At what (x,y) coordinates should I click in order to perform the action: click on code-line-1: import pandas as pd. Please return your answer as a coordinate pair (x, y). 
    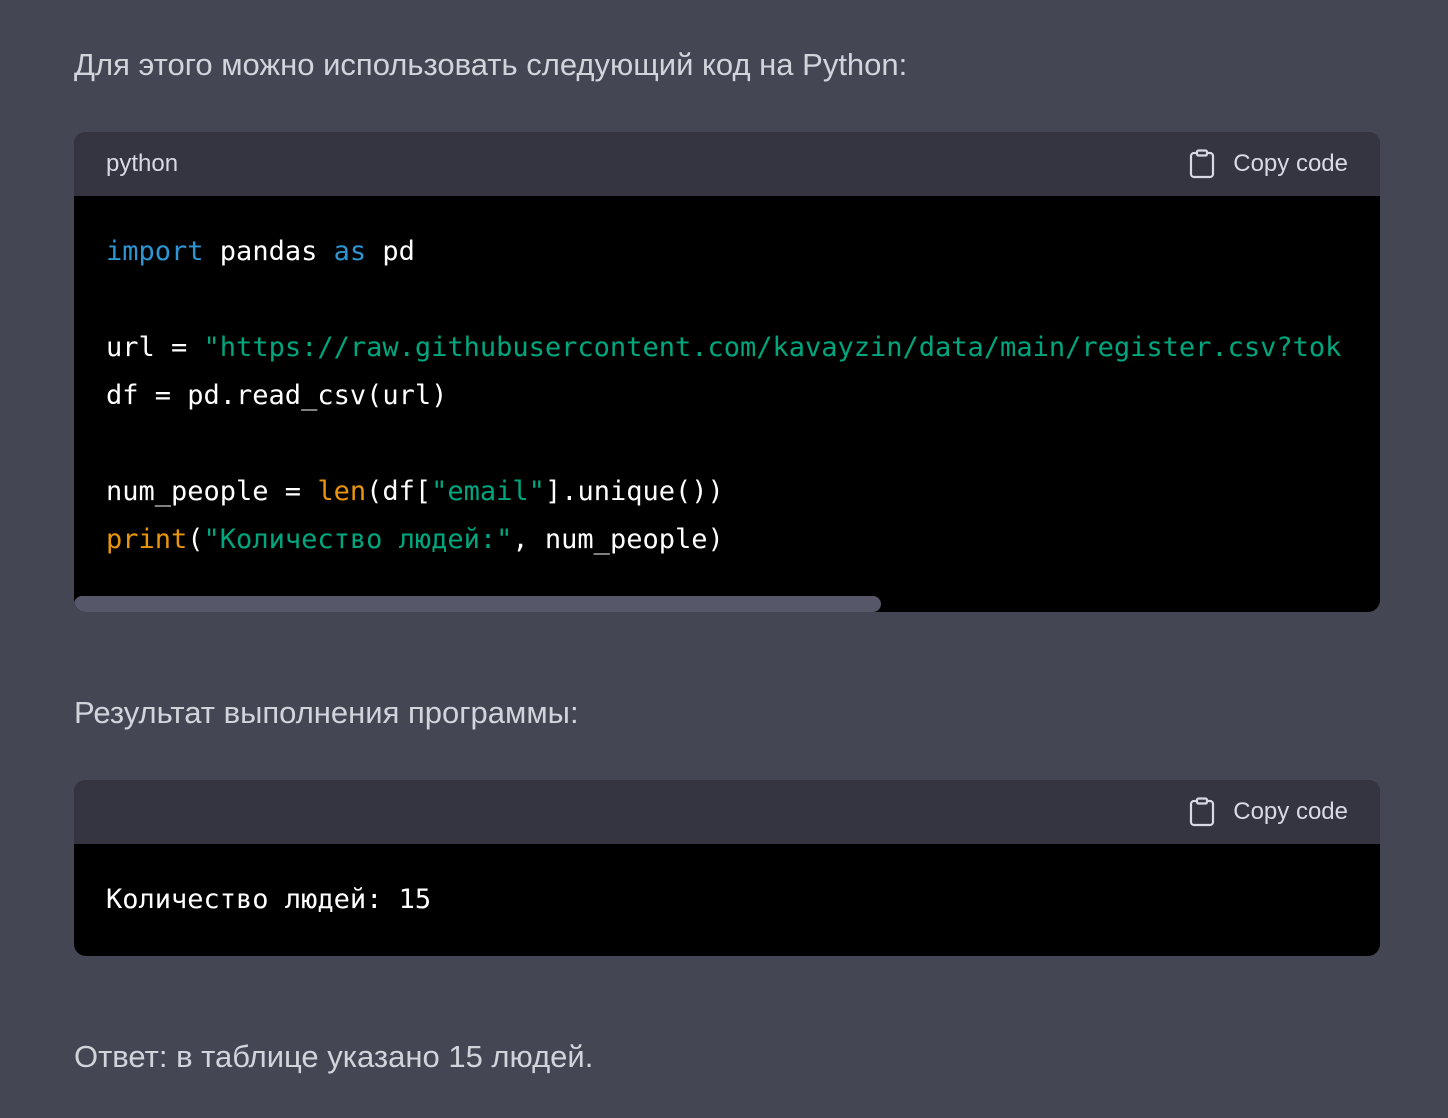
    Looking at the image, I should click on (260, 251).